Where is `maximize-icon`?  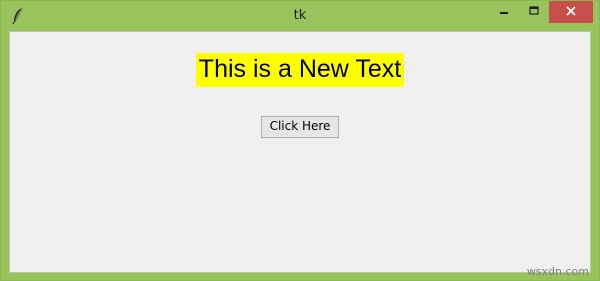
maximize-icon is located at coordinates (534, 12).